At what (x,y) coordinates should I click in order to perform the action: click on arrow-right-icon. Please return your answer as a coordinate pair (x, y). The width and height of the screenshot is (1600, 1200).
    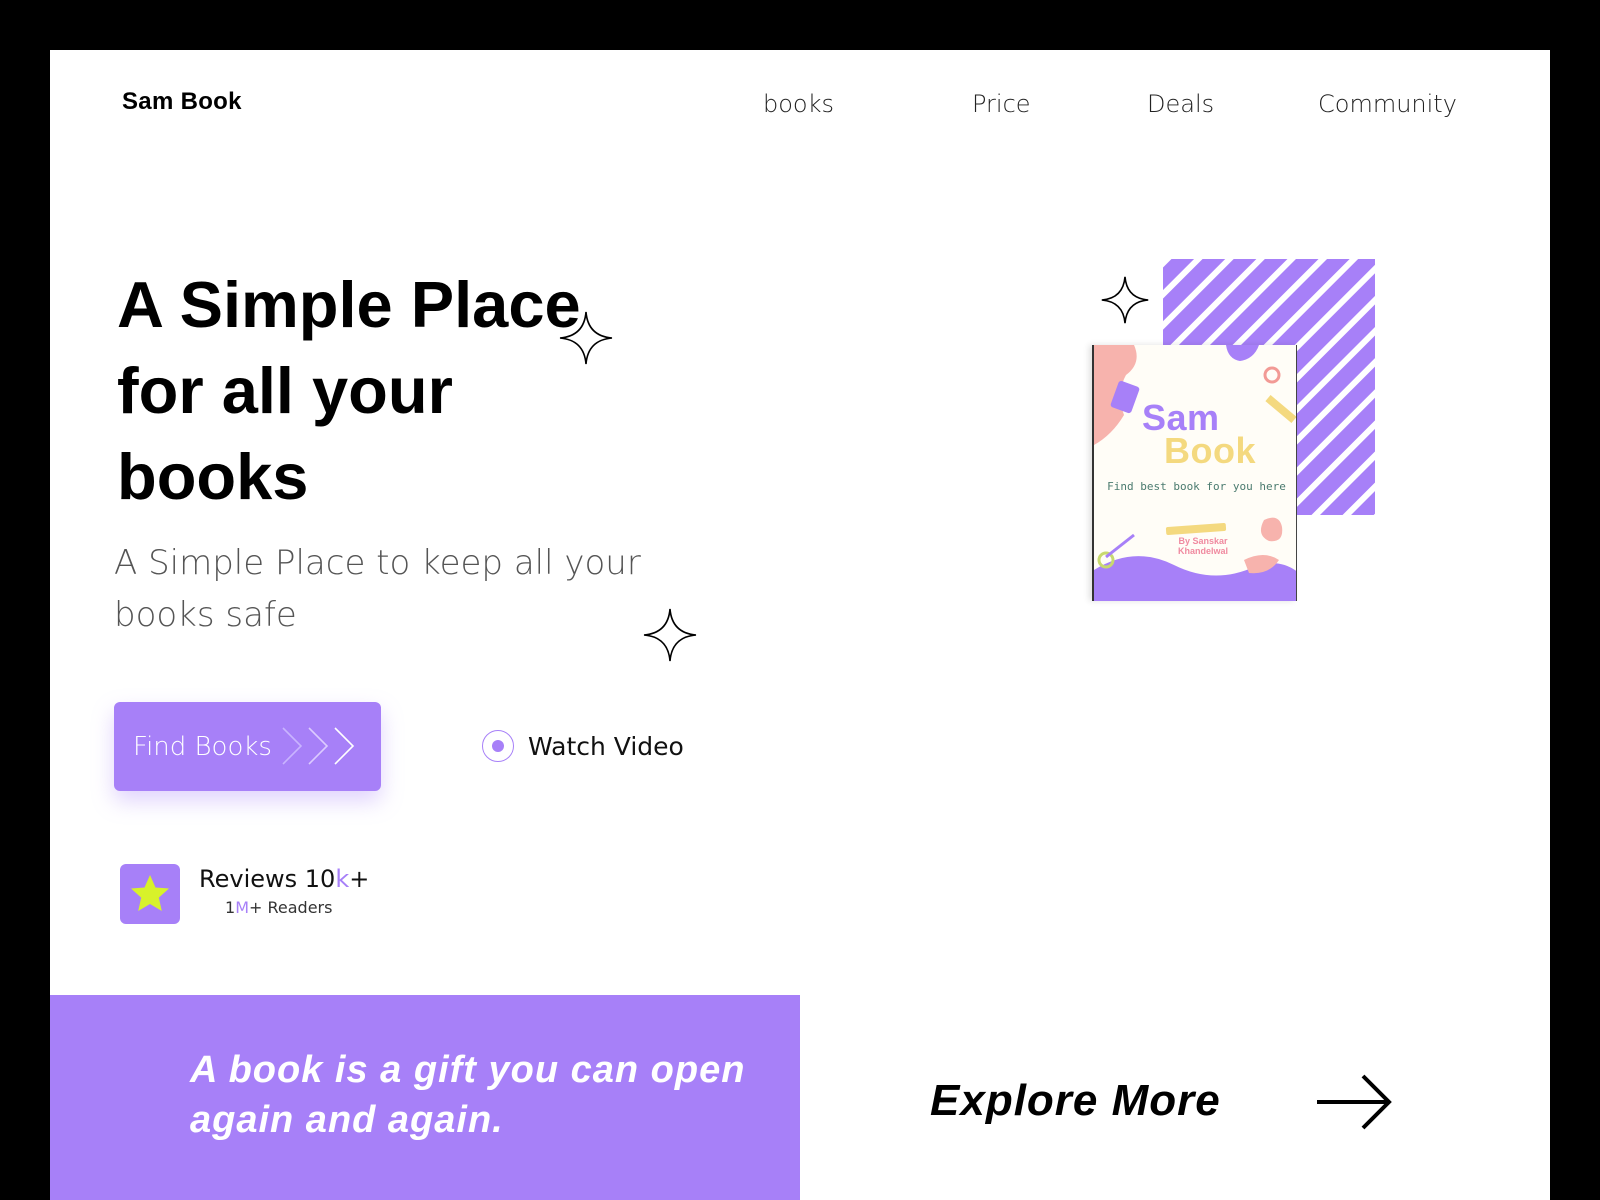
    Looking at the image, I should click on (1355, 1102).